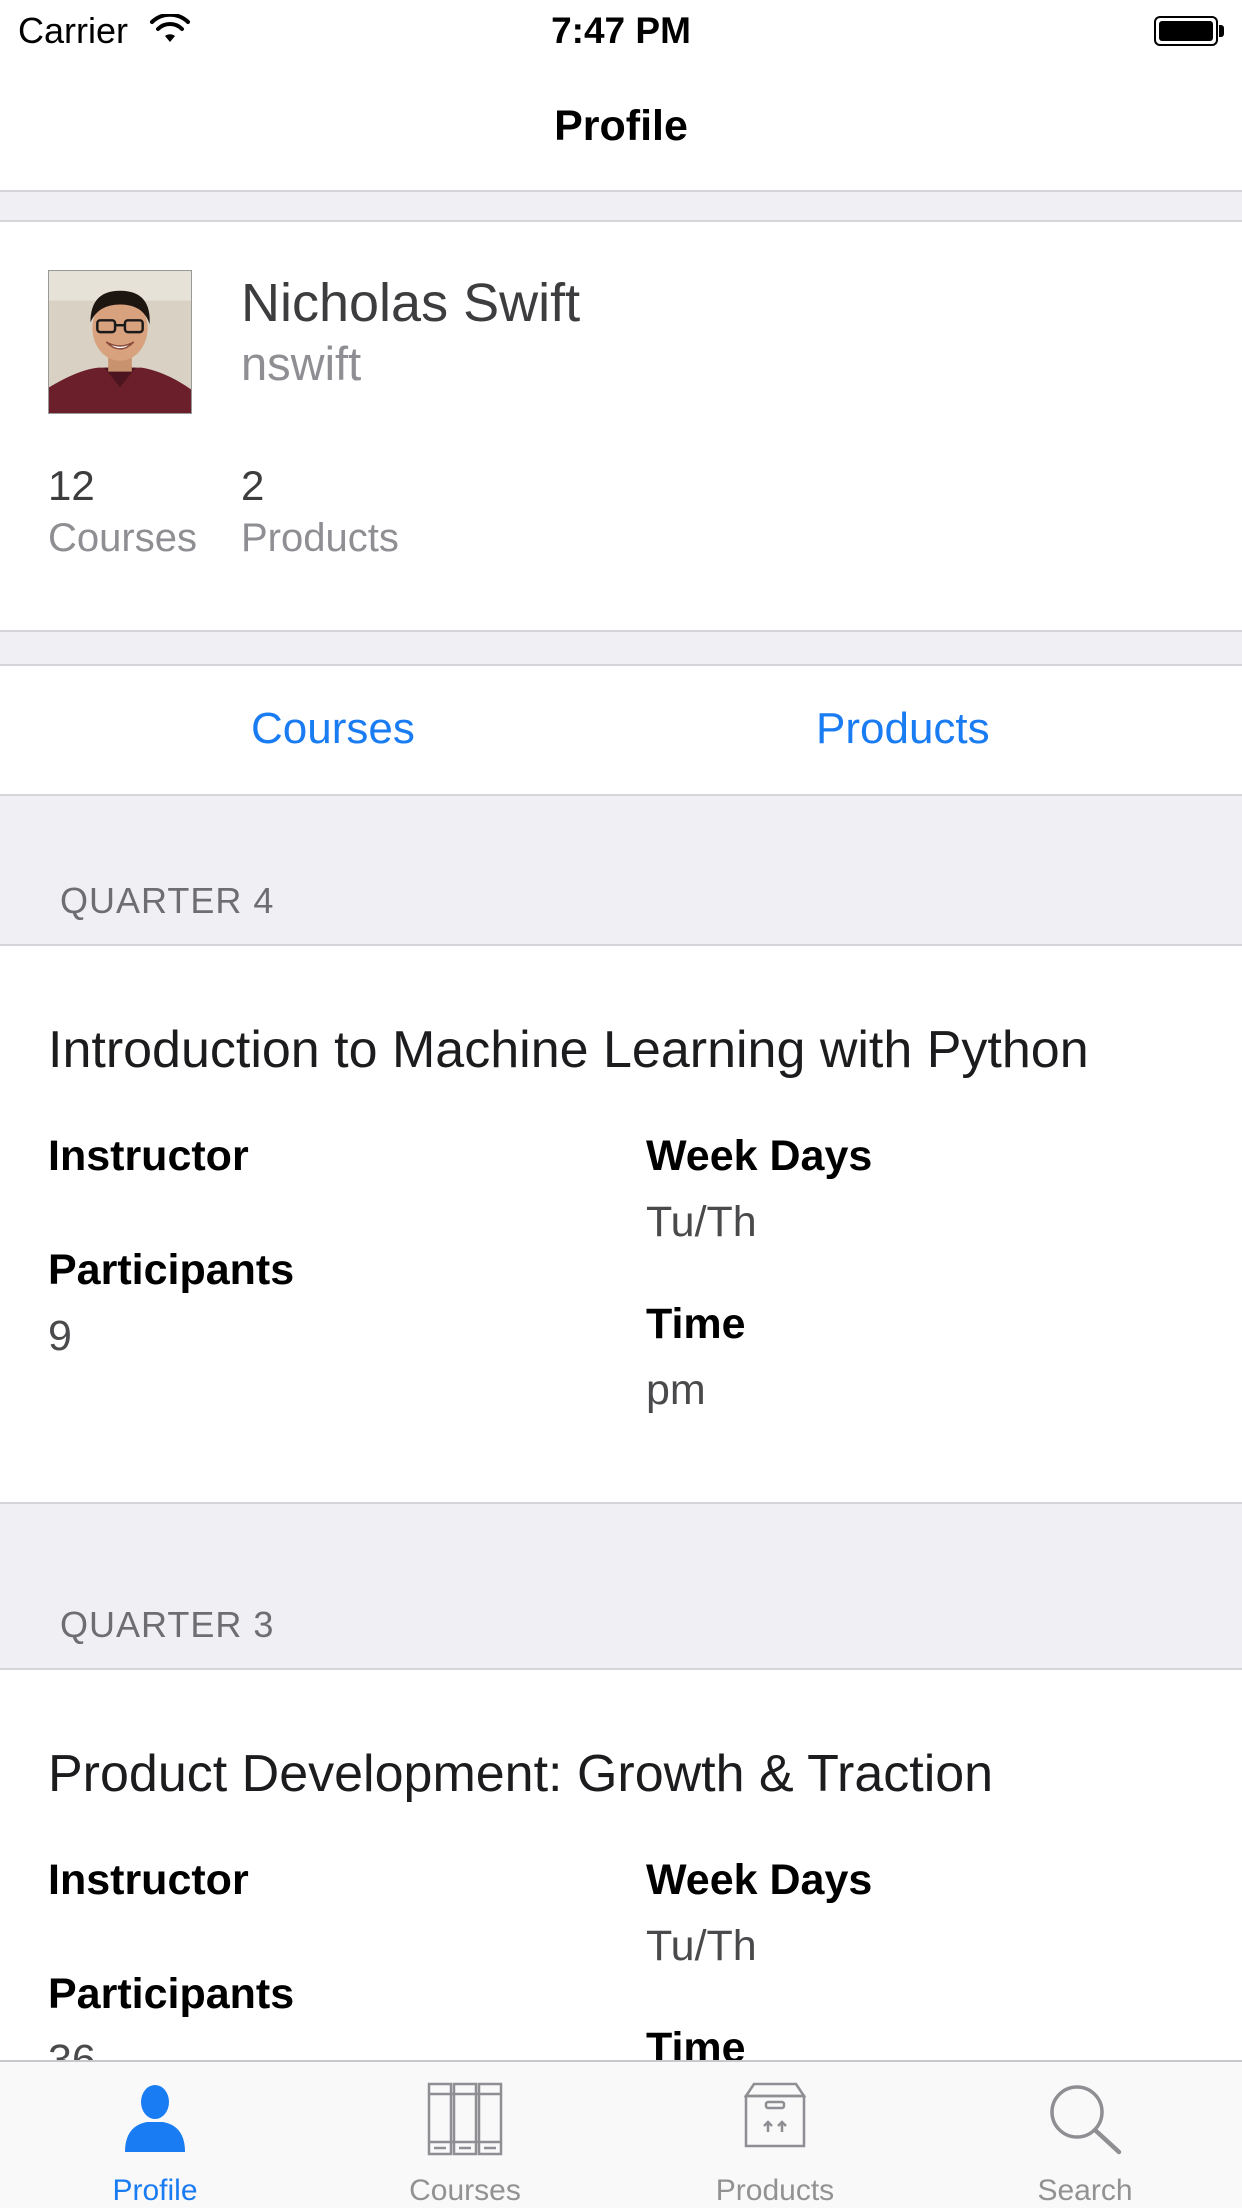 The height and width of the screenshot is (2208, 1242). Describe the element at coordinates (320, 538) in the screenshot. I see `products-stat-label: Products` at that location.